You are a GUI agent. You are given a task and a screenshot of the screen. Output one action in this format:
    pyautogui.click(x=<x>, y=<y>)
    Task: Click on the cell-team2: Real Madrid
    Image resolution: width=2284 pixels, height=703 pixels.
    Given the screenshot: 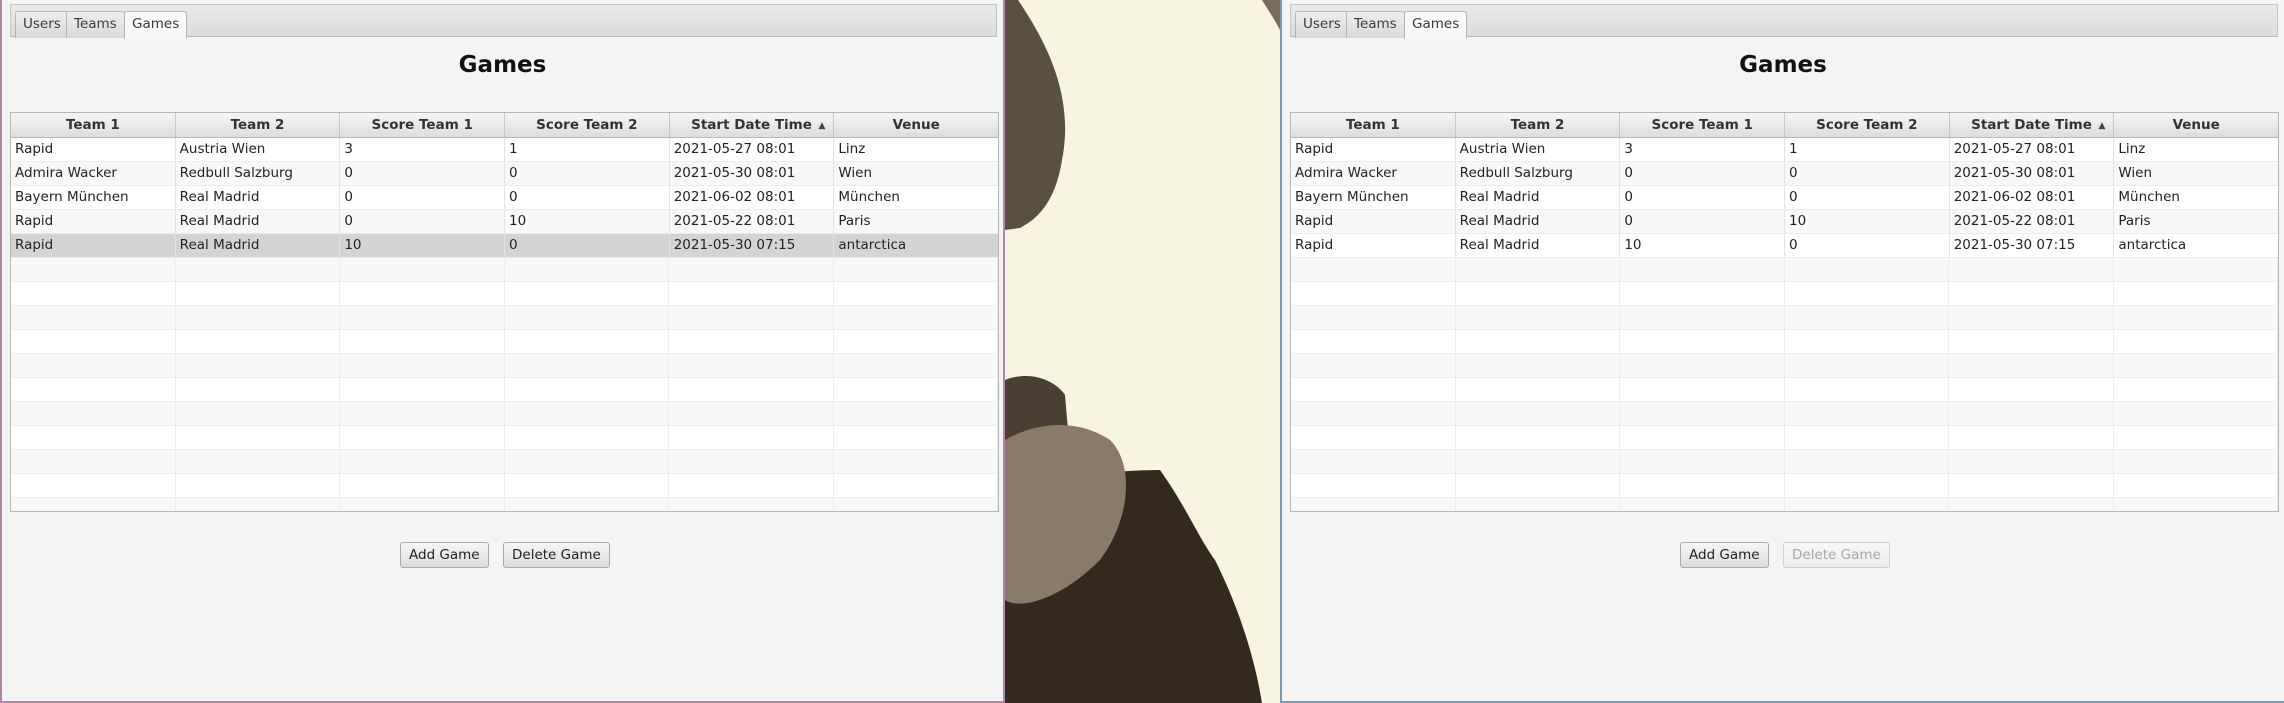 What is the action you would take?
    pyautogui.click(x=1538, y=197)
    